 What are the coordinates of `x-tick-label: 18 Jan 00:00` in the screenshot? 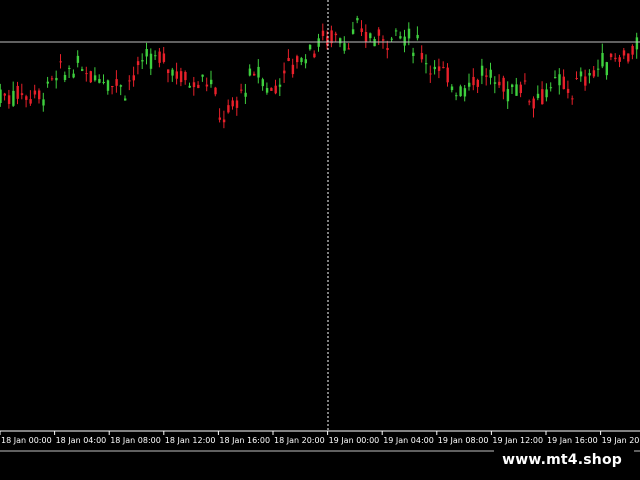 It's located at (26, 440).